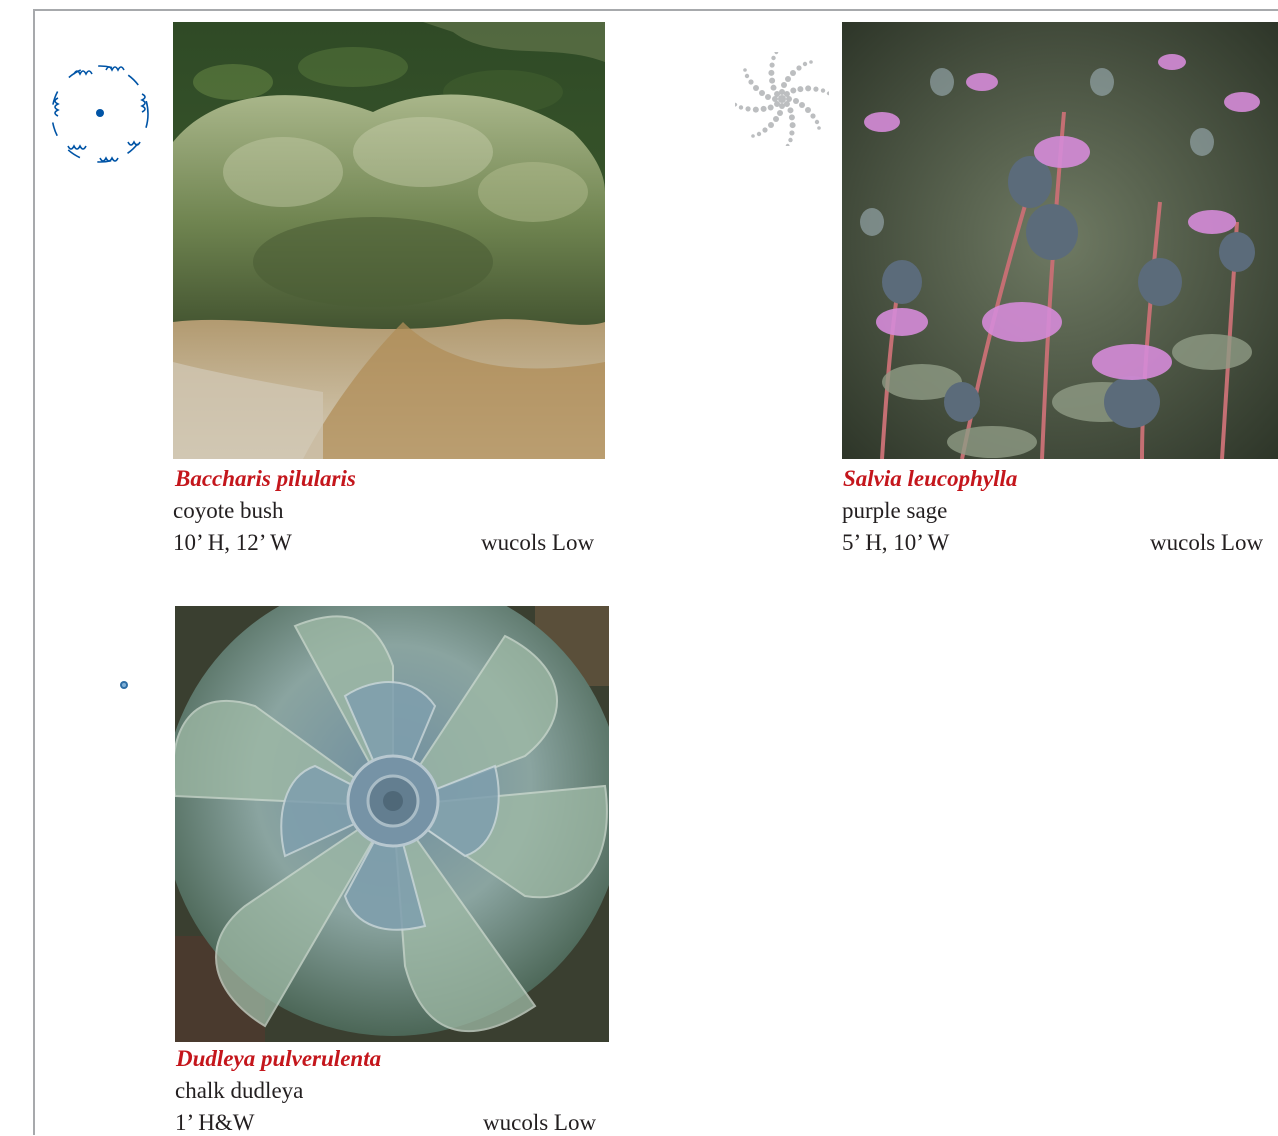  Describe the element at coordinates (265, 478) in the screenshot. I see `plant-latin-name: Baccharis pilularis` at that location.